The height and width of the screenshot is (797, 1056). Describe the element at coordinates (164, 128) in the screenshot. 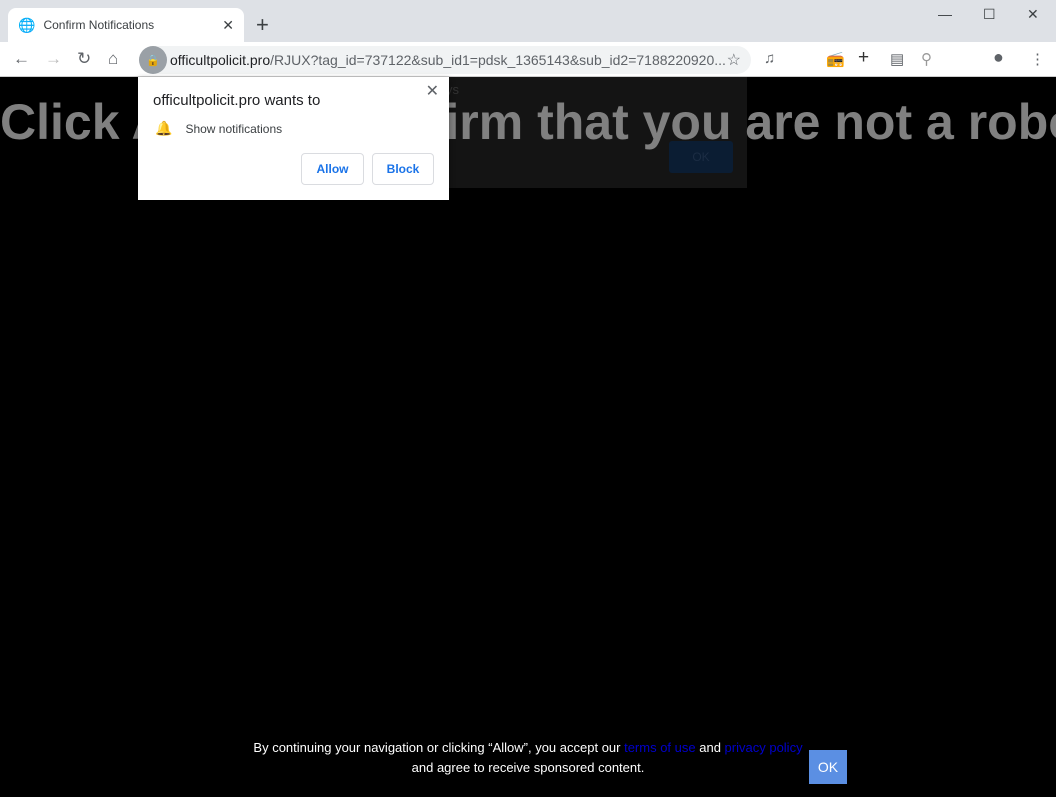

I see `bell-icon: 🔔` at that location.